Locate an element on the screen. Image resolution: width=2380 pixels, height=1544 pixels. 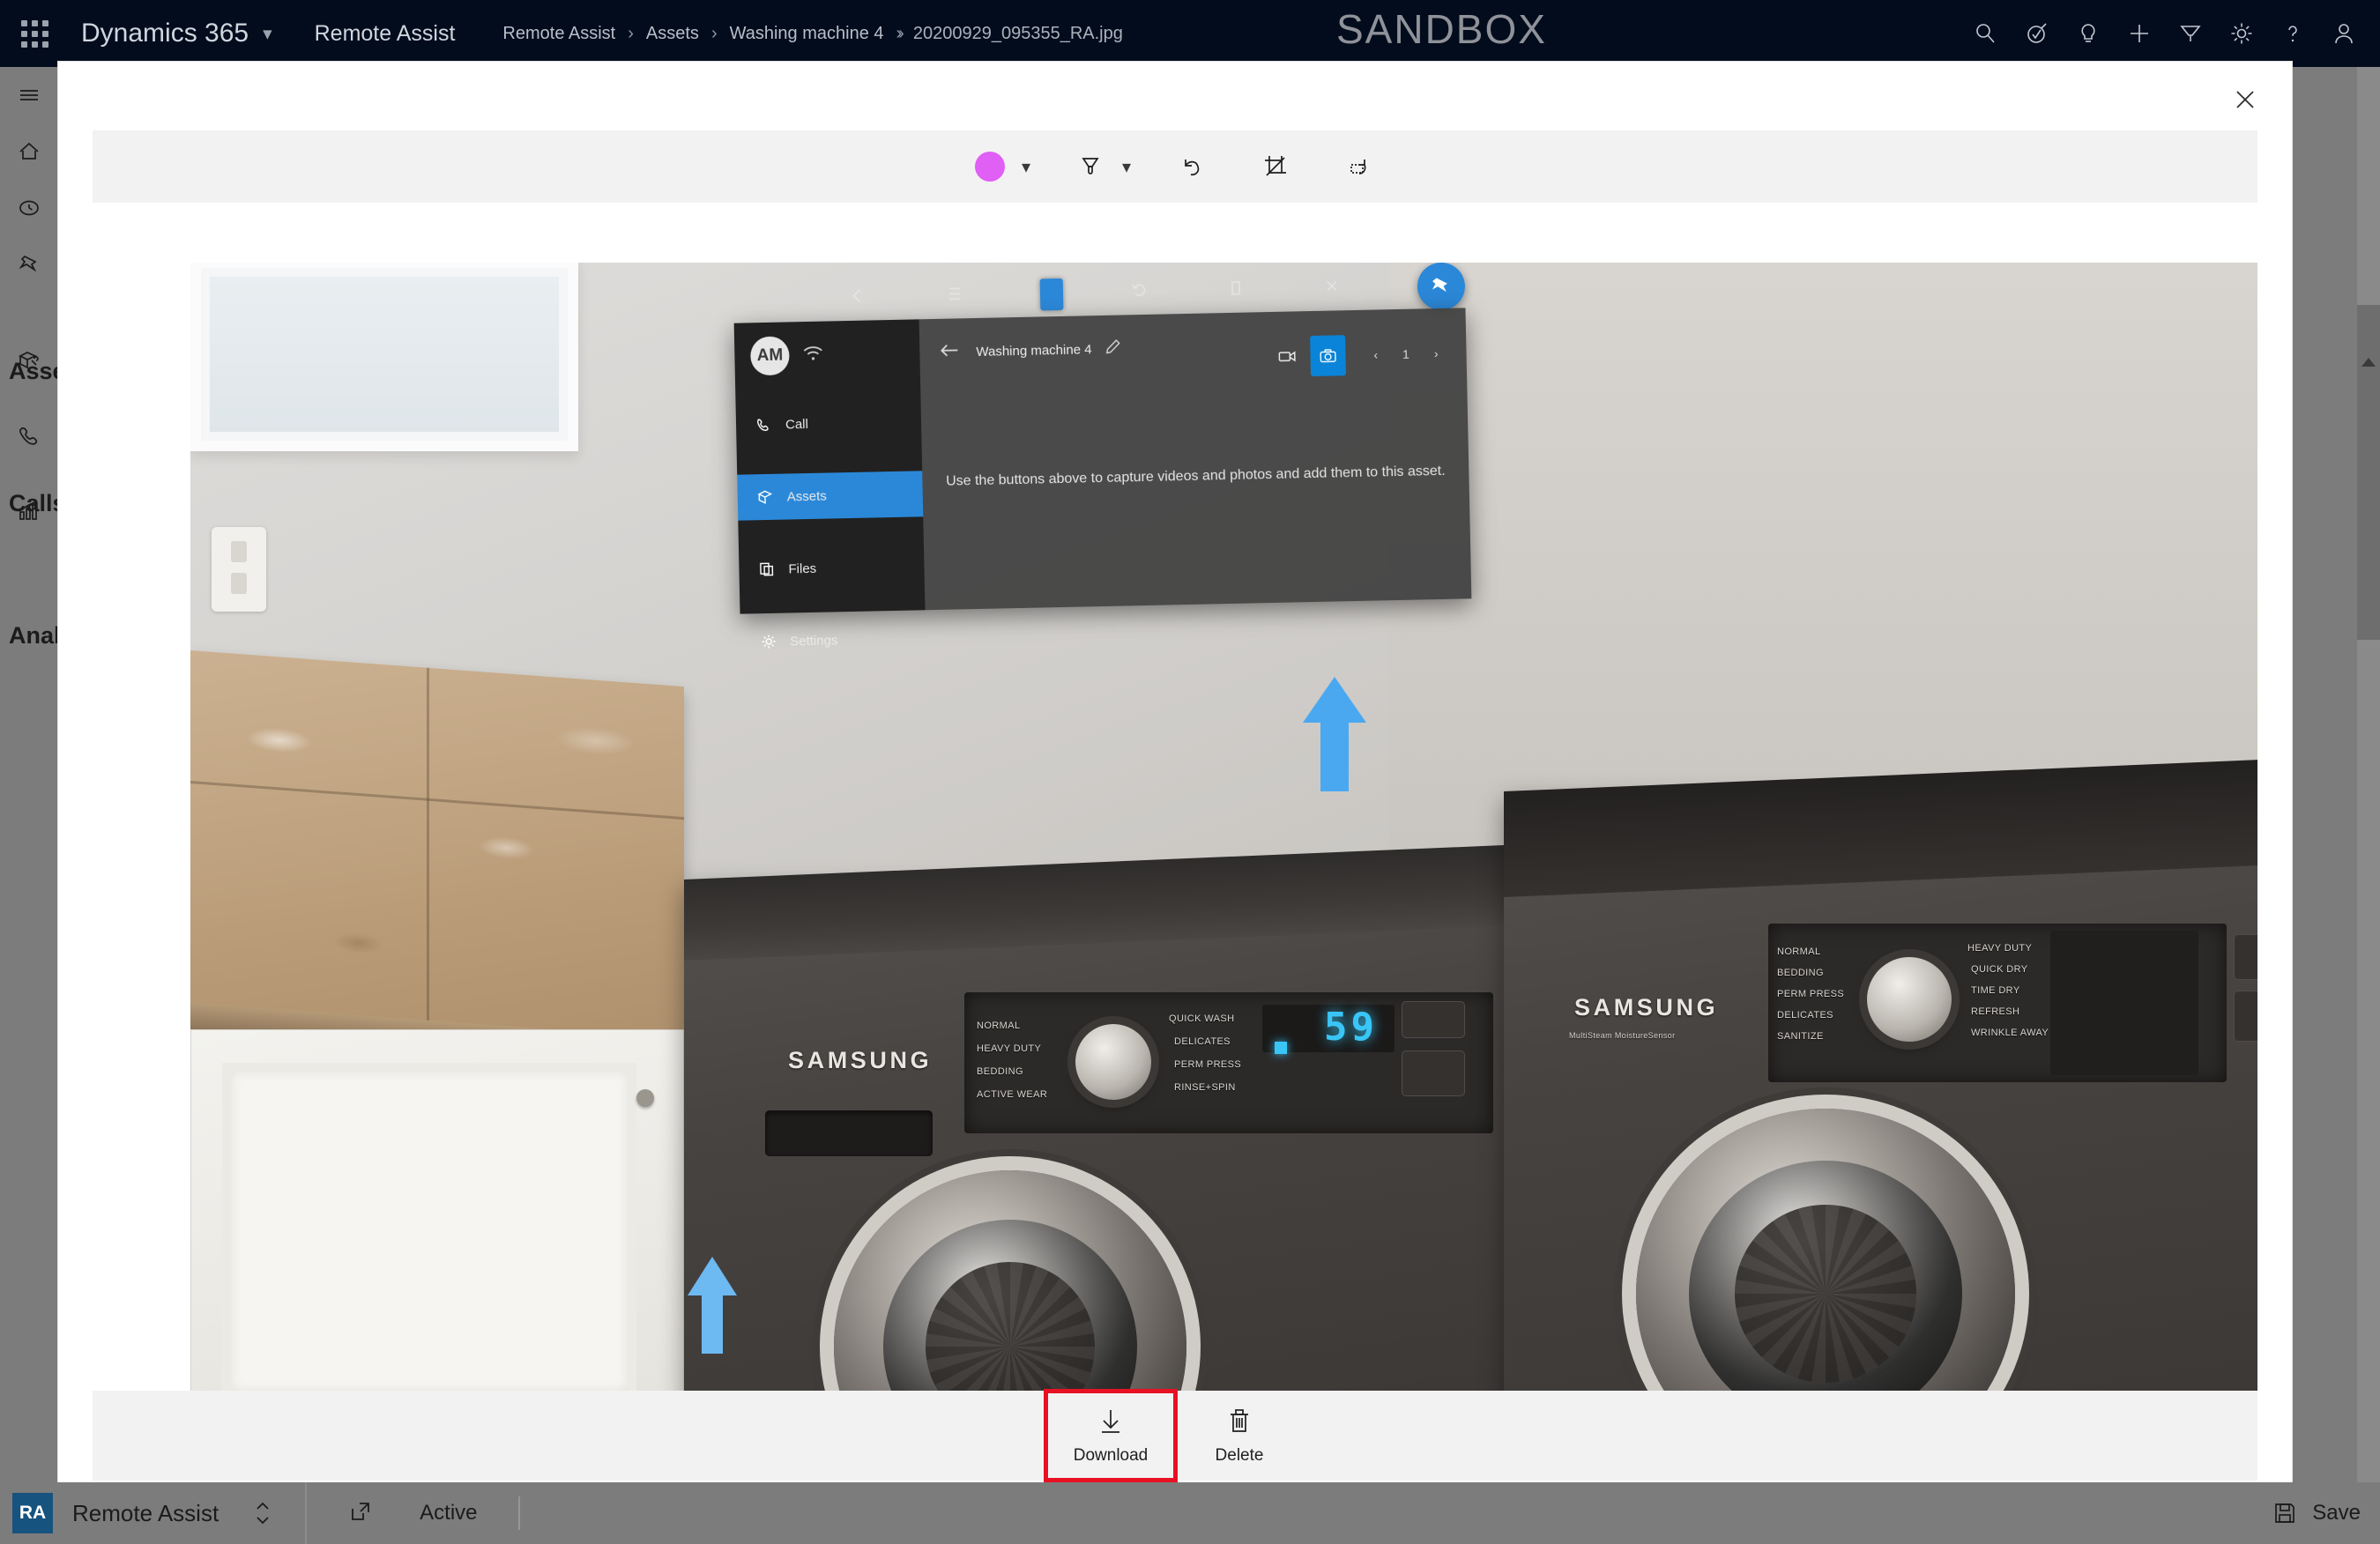
washer-start-pause-button is located at coordinates (1433, 1073).